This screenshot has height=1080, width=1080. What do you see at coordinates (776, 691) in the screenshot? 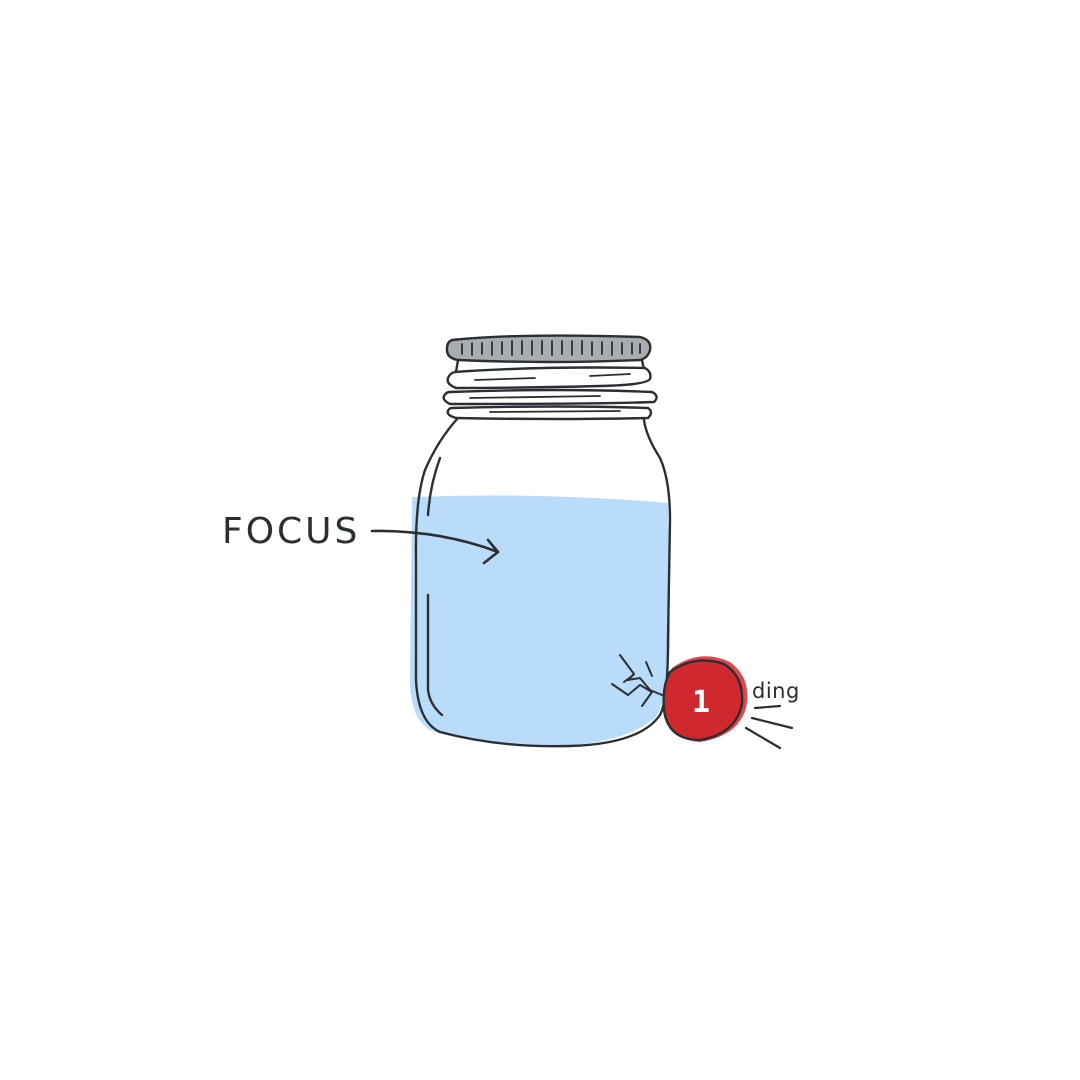
I see `ding-label: ding` at bounding box center [776, 691].